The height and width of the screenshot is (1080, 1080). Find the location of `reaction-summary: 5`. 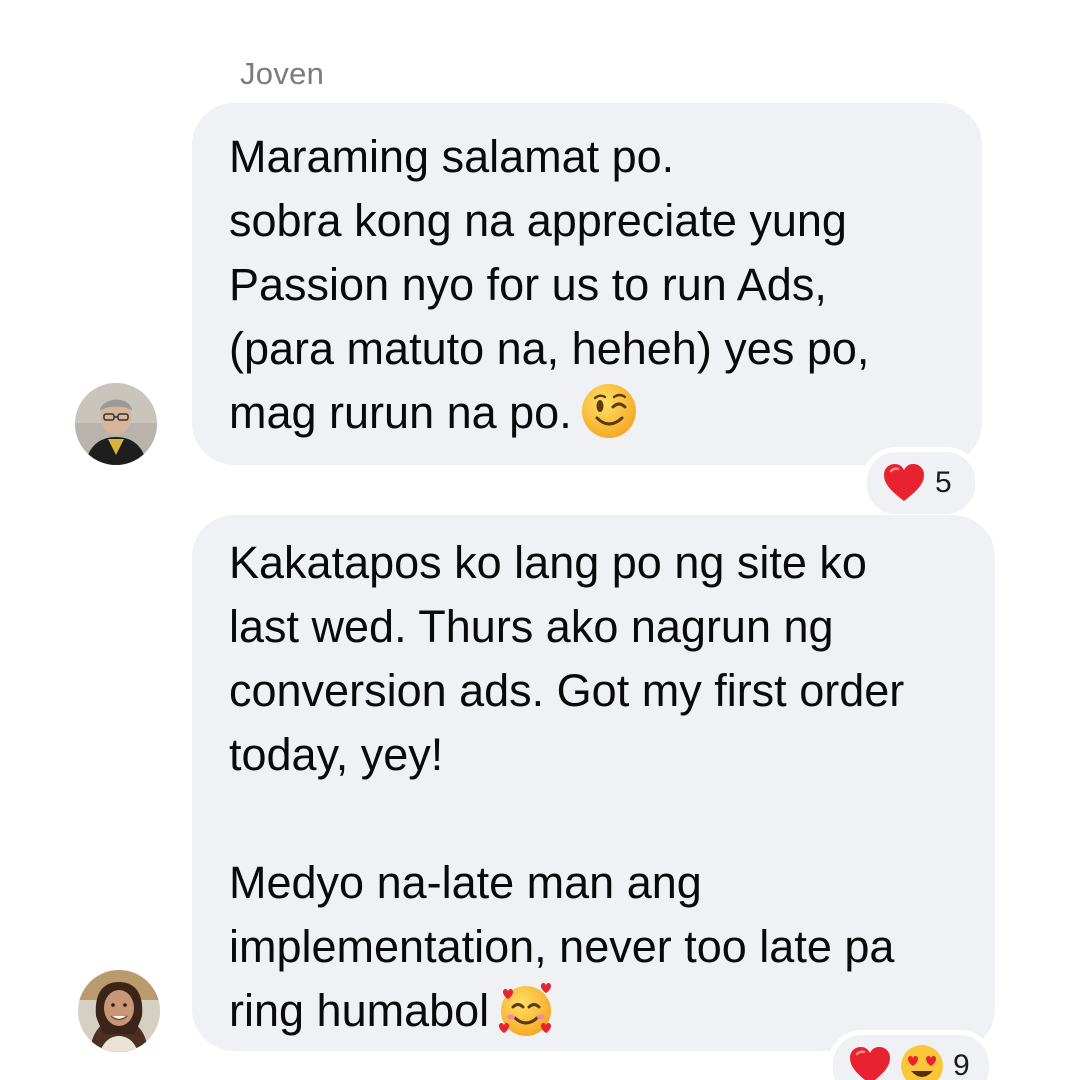

reaction-summary: 5 is located at coordinates (921, 483).